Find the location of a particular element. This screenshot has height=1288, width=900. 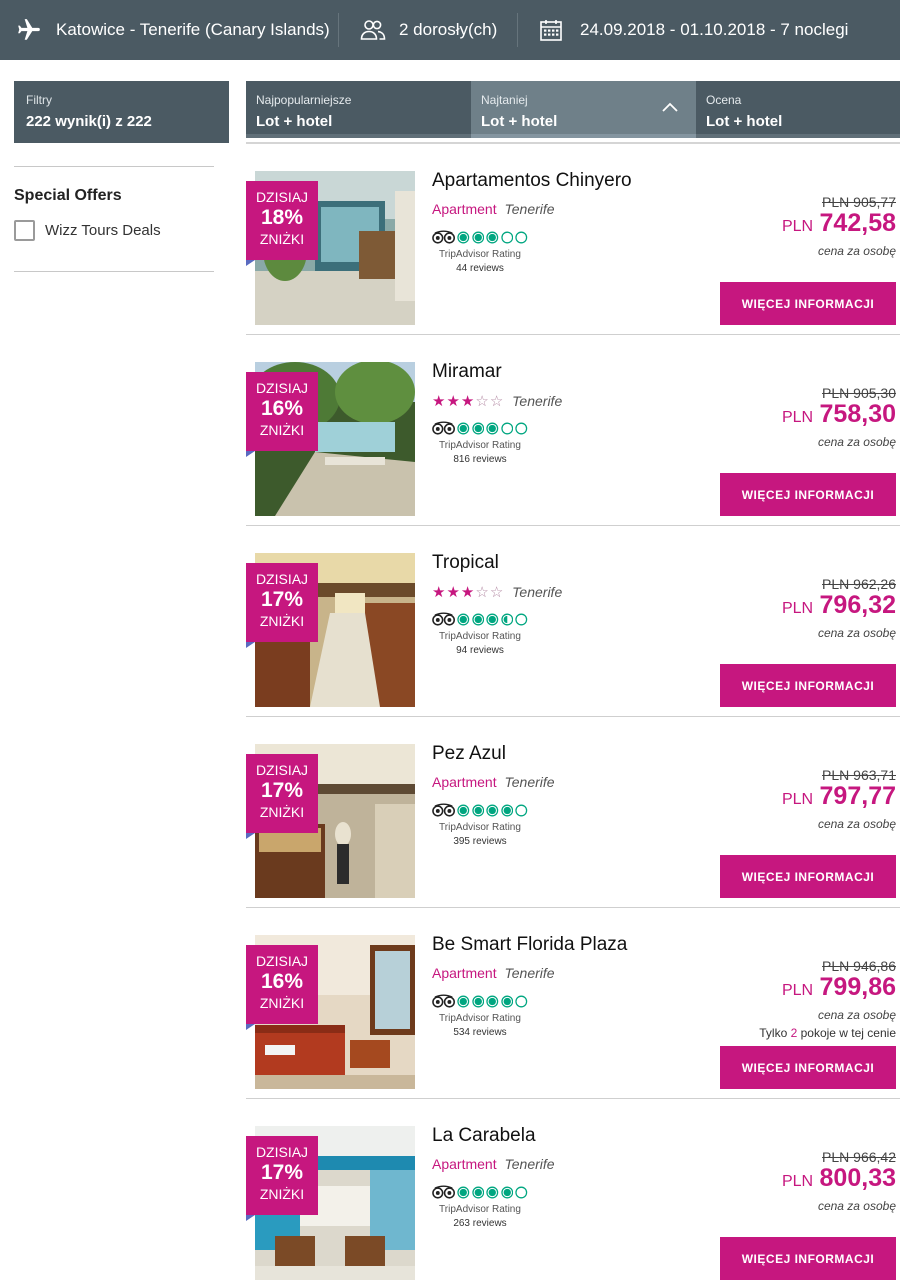

dates-text: 24.09.2018 - 01.10.2018 - 7 noclegi is located at coordinates (714, 29).